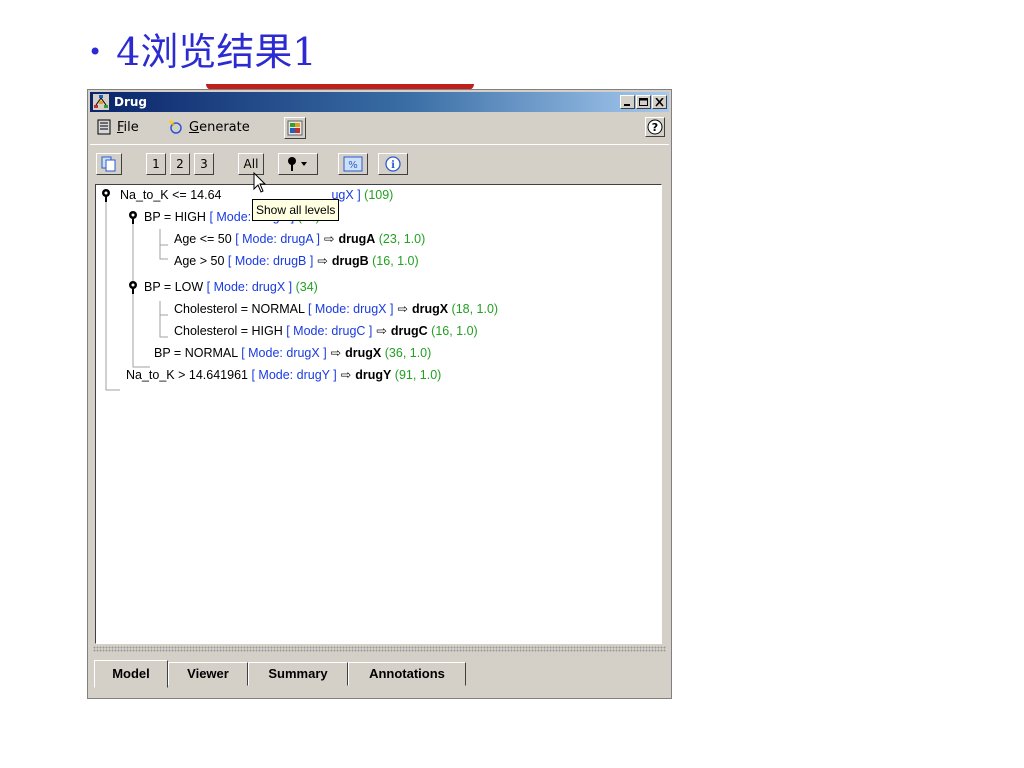 This screenshot has height=768, width=1024. What do you see at coordinates (296, 210) in the screenshot?
I see `tooltip-show-all-levels: Show all levels` at bounding box center [296, 210].